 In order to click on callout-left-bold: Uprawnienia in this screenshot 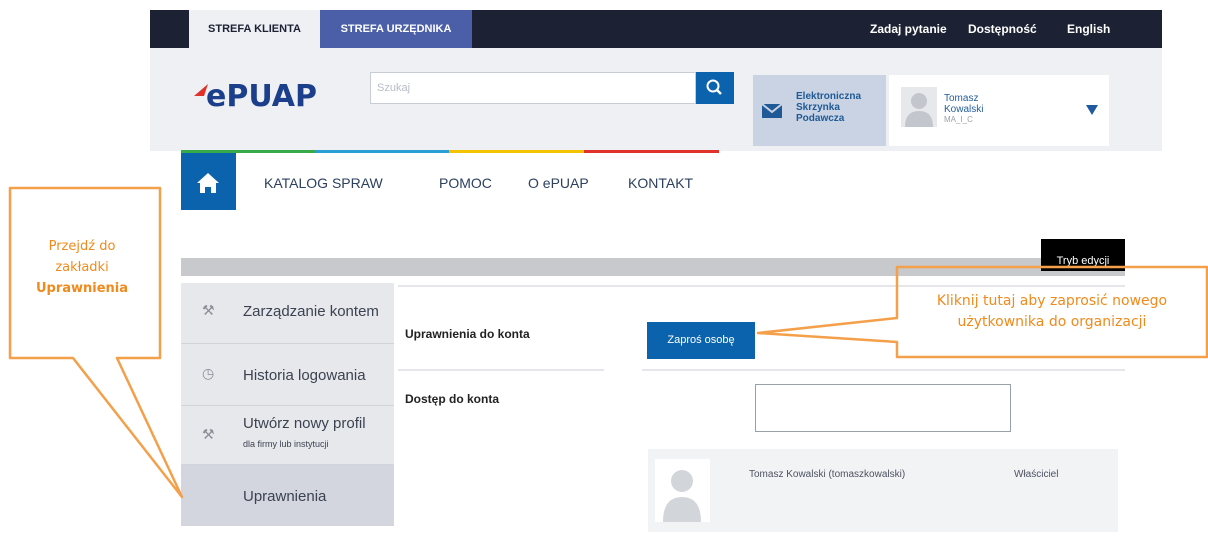, I will do `click(82, 288)`.